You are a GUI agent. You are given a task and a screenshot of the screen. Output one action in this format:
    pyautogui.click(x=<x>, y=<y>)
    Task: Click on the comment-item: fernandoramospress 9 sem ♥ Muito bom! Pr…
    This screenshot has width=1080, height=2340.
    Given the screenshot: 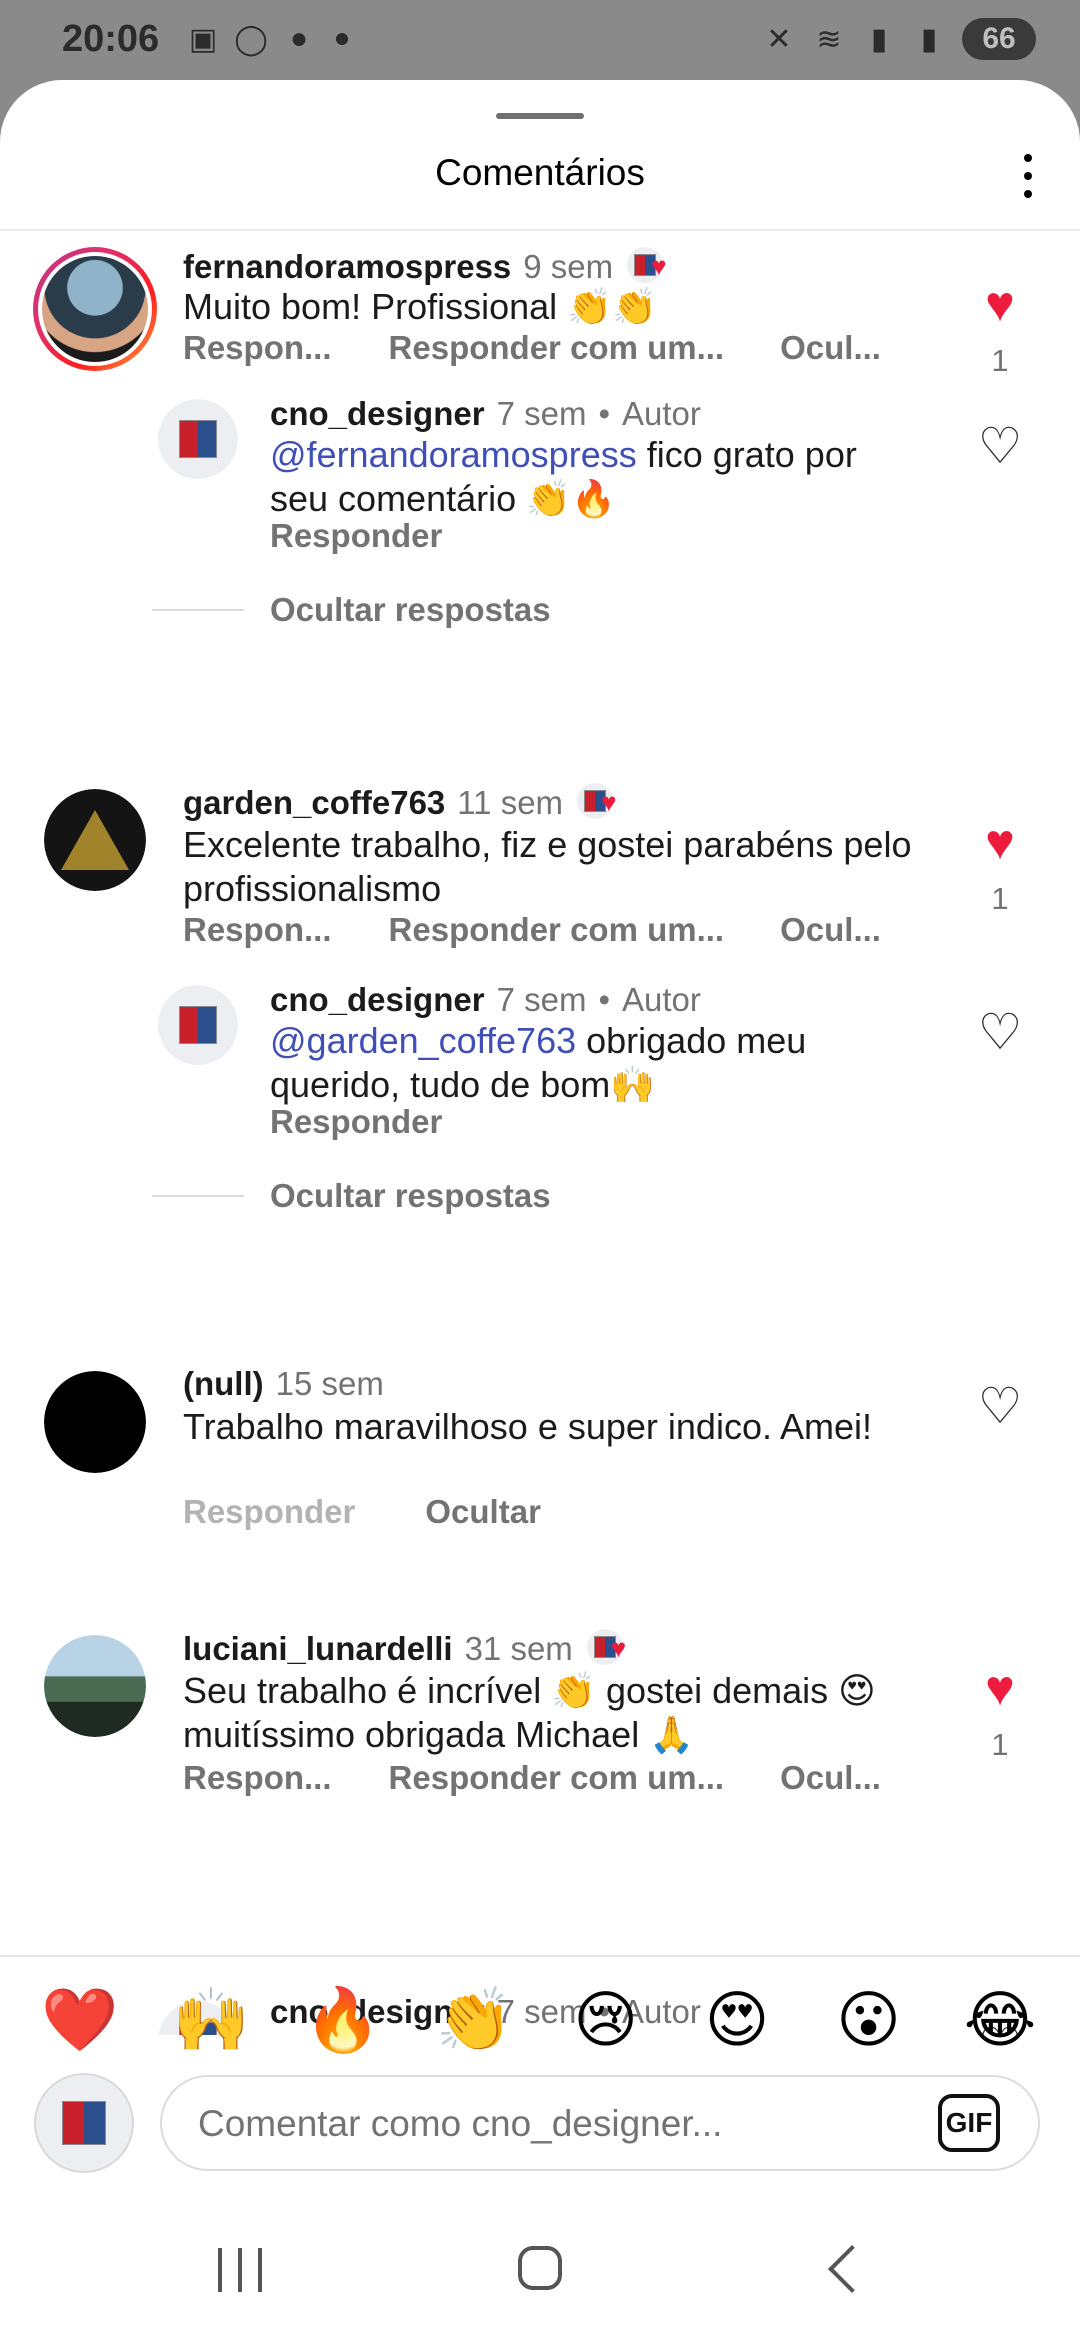 What is the action you would take?
    pyautogui.click(x=540, y=306)
    